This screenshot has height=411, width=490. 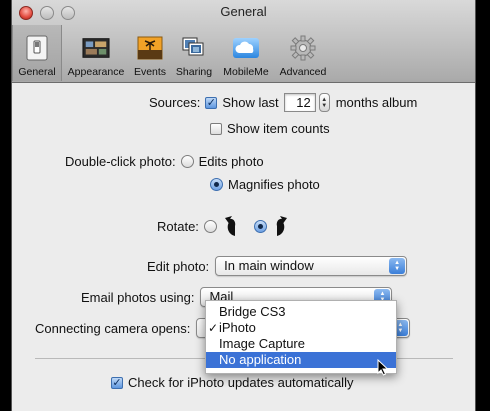 I want to click on menu-item-image-capture: Image Capture, so click(x=301, y=344).